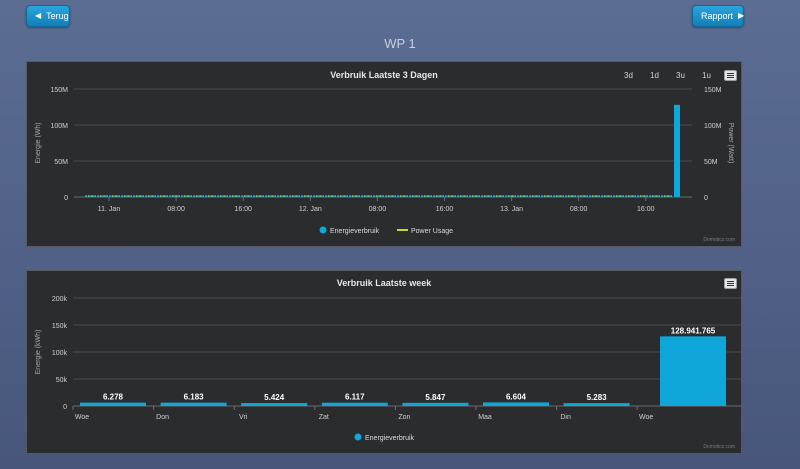  Describe the element at coordinates (516, 396) in the screenshot. I see `data-label: 6.604` at that location.